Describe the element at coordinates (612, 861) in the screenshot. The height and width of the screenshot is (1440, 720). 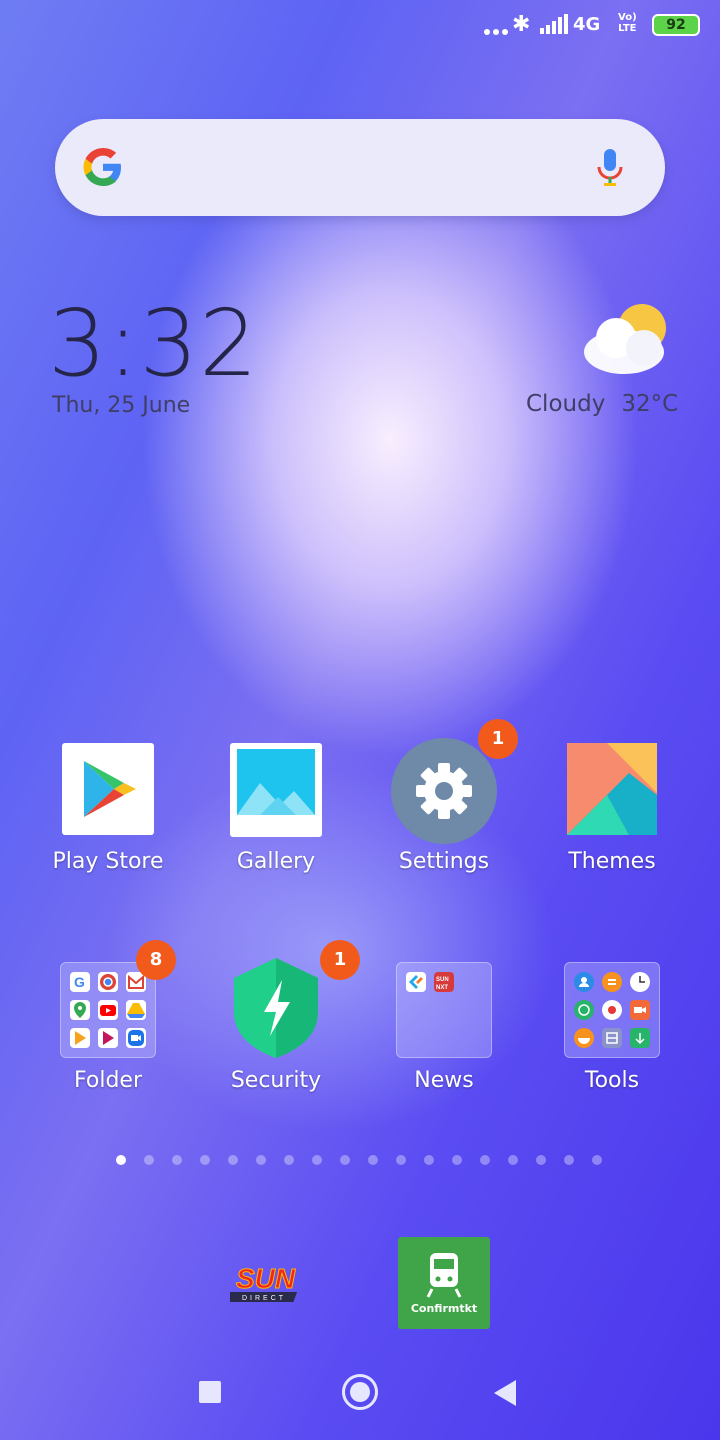
I see `app-label: Themes` at that location.